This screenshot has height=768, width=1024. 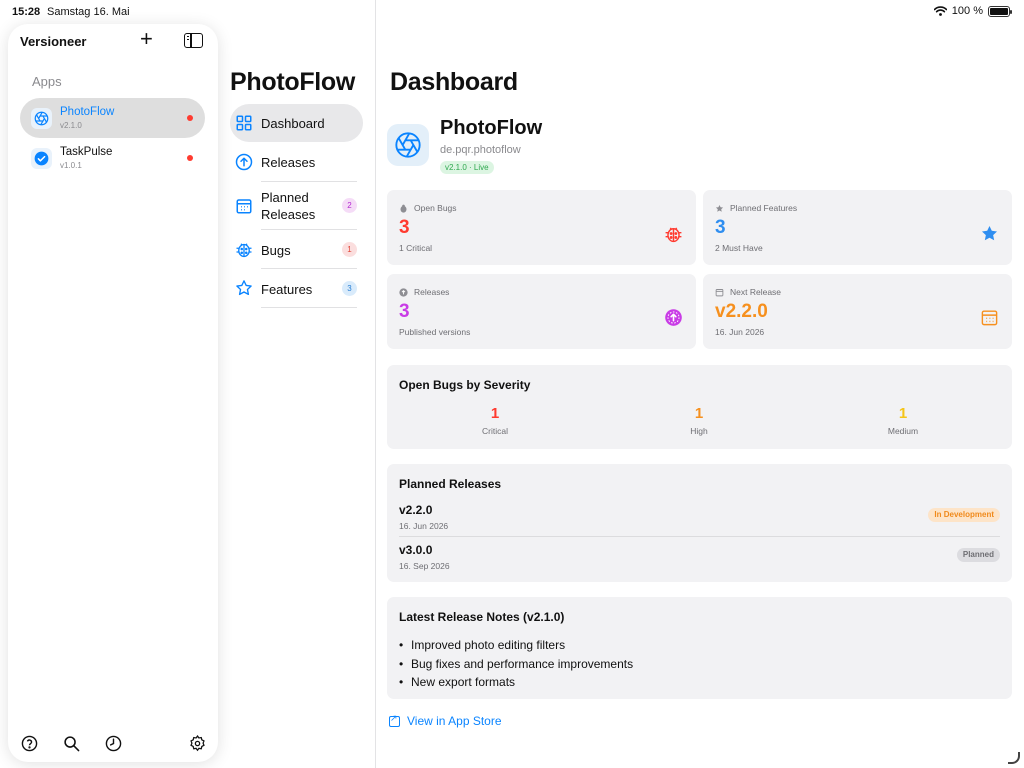 What do you see at coordinates (857, 227) in the screenshot?
I see `stat-card-planned-features: Planned Features 3 2 Must Have` at bounding box center [857, 227].